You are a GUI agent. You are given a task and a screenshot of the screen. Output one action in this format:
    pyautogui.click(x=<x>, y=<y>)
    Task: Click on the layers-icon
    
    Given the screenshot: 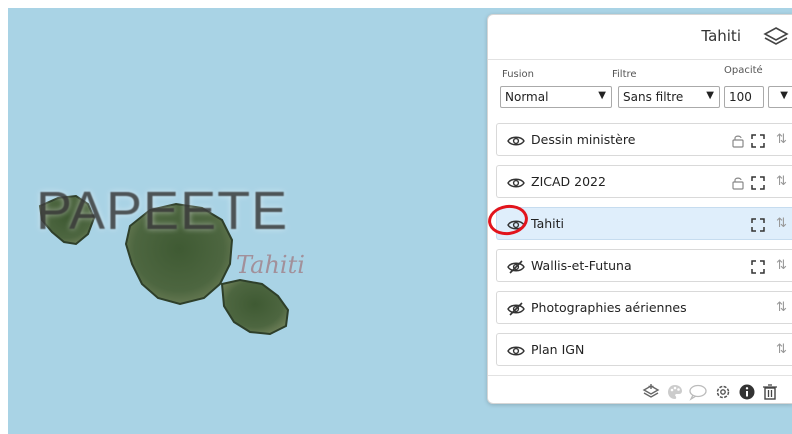 What is the action you would take?
    pyautogui.click(x=776, y=39)
    